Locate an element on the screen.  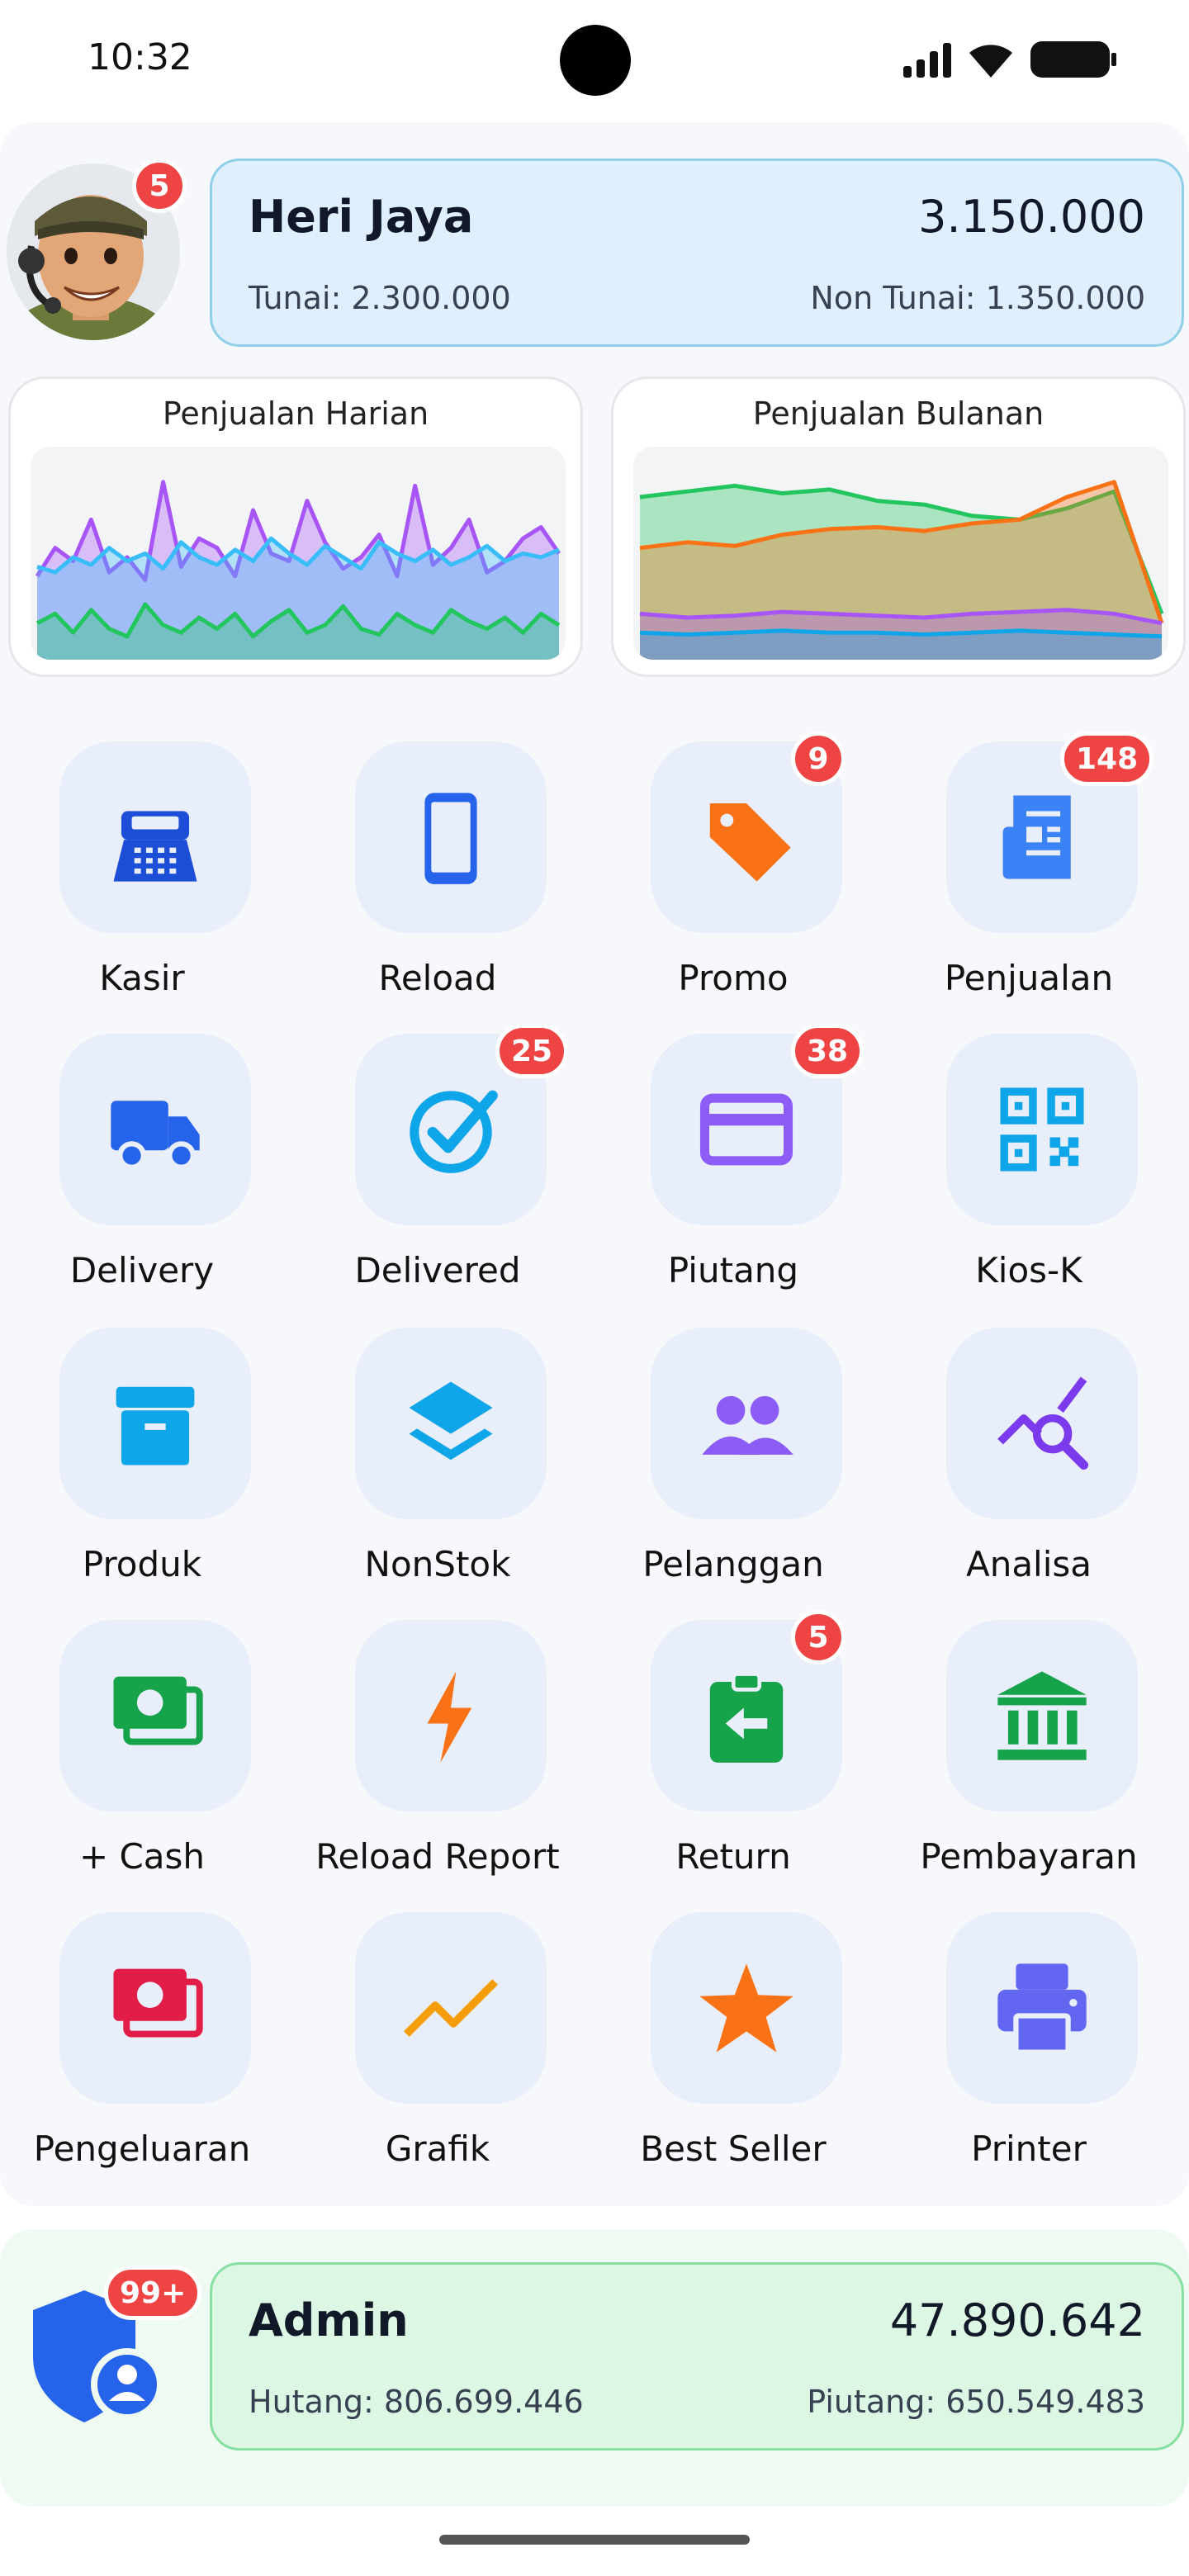
menu-label: Promo is located at coordinates (733, 978).